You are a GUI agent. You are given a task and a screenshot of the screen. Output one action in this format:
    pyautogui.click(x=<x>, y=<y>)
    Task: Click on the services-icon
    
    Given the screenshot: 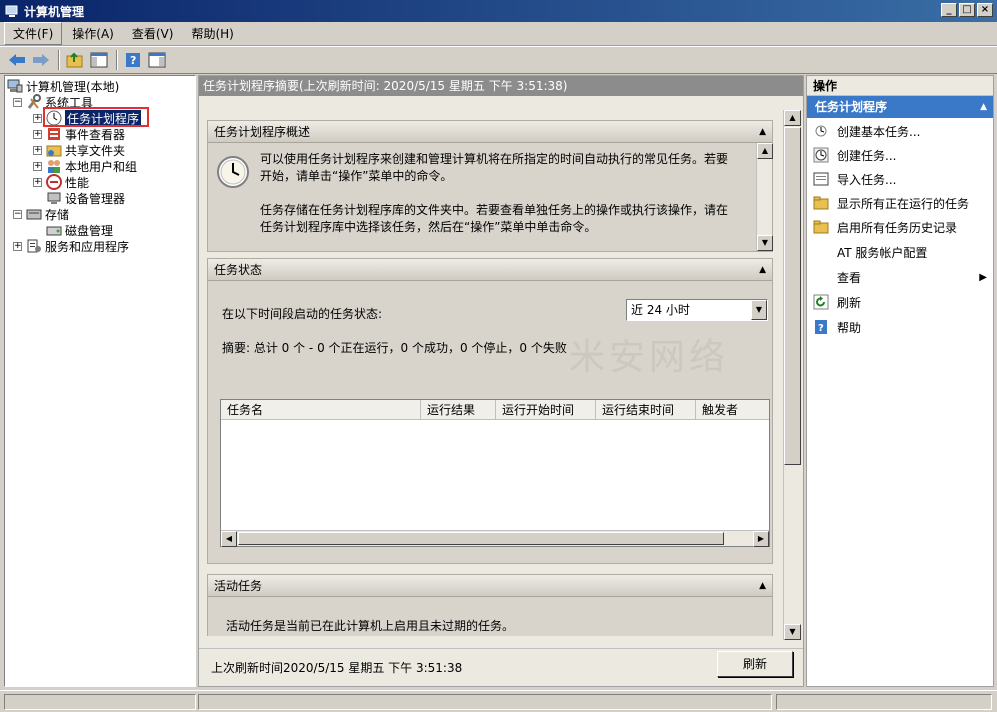 What is the action you would take?
    pyautogui.click(x=34, y=246)
    